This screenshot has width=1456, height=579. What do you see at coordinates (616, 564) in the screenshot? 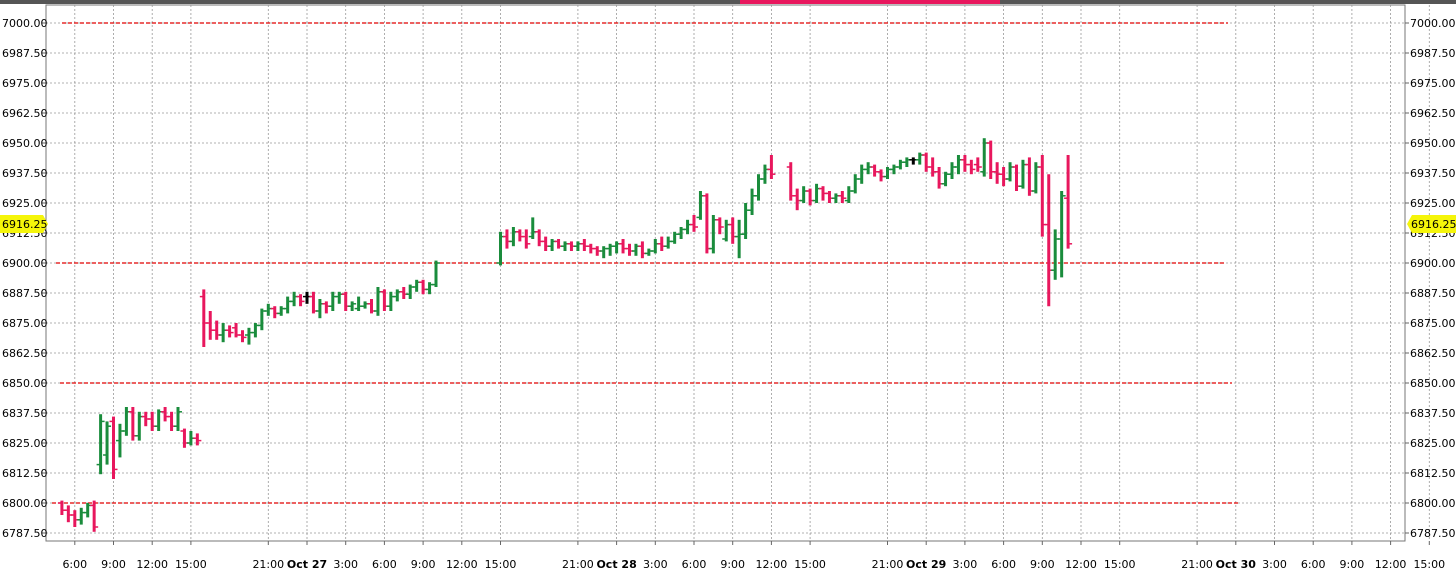
I see `x-tick-label: Oct 28` at bounding box center [616, 564].